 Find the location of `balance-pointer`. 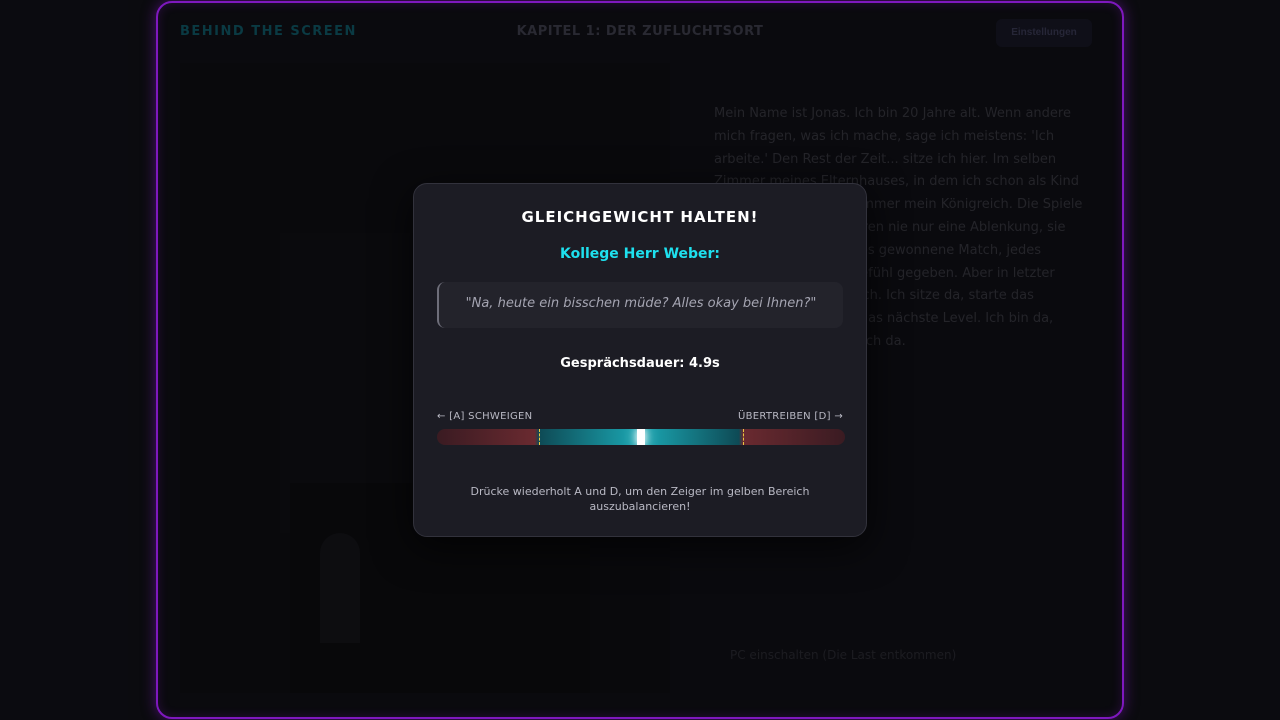

balance-pointer is located at coordinates (641, 437).